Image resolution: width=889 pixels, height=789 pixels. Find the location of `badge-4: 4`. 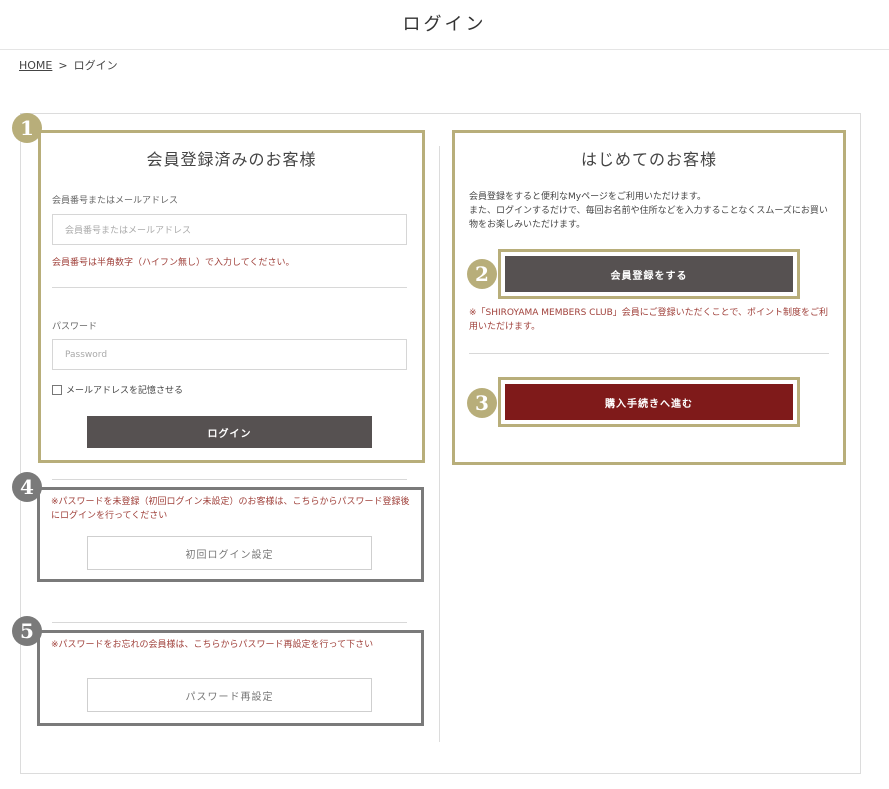

badge-4: 4 is located at coordinates (27, 487).